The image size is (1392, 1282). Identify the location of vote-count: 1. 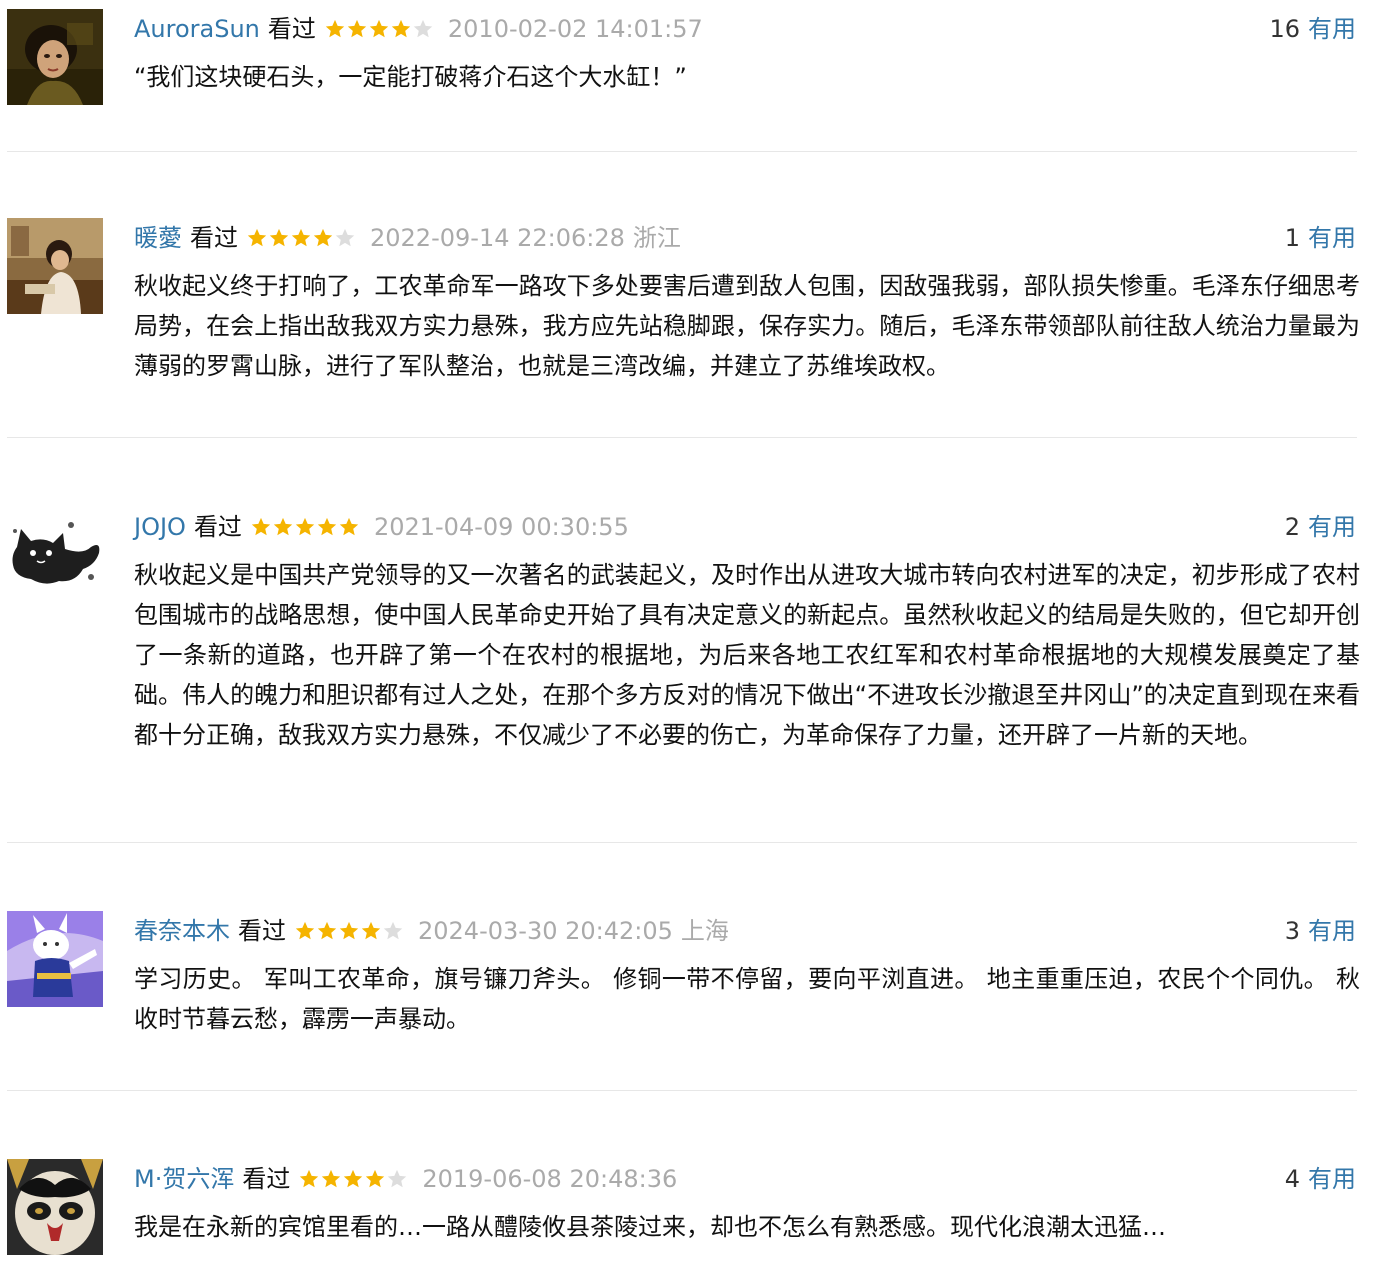
(1292, 238).